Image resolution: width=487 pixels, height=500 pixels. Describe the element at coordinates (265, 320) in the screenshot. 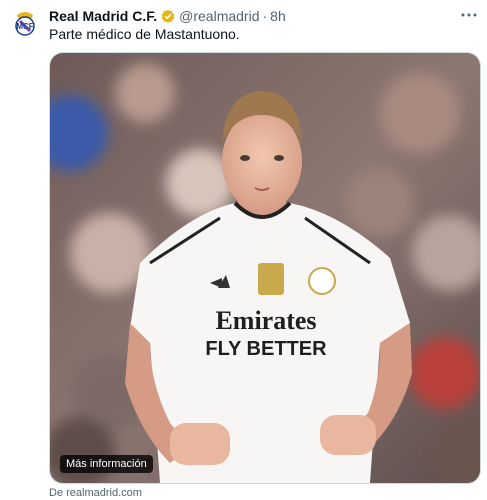

I see `shirt-sponsor-line1: Emirates` at that location.